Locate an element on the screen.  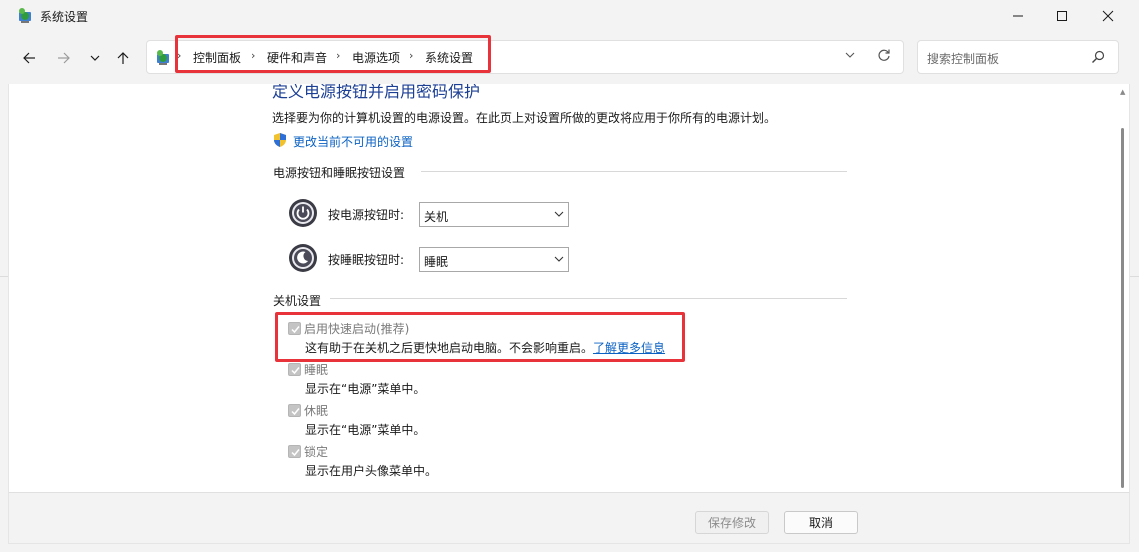
dialog-footer: 保存修改 取消 is located at coordinates (569, 518).